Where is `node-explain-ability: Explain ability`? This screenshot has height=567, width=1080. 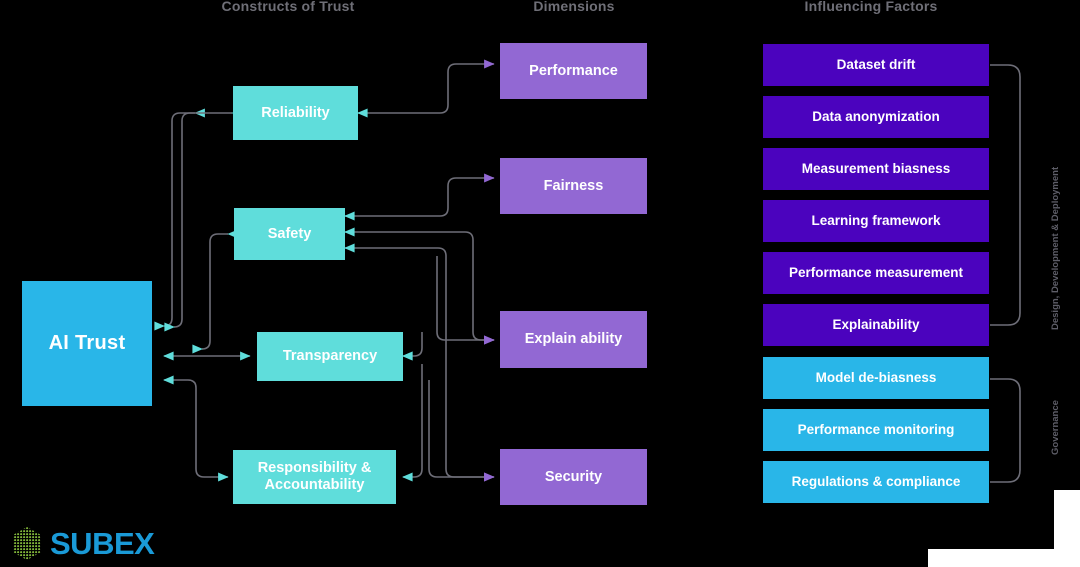 node-explain-ability: Explain ability is located at coordinates (573, 339).